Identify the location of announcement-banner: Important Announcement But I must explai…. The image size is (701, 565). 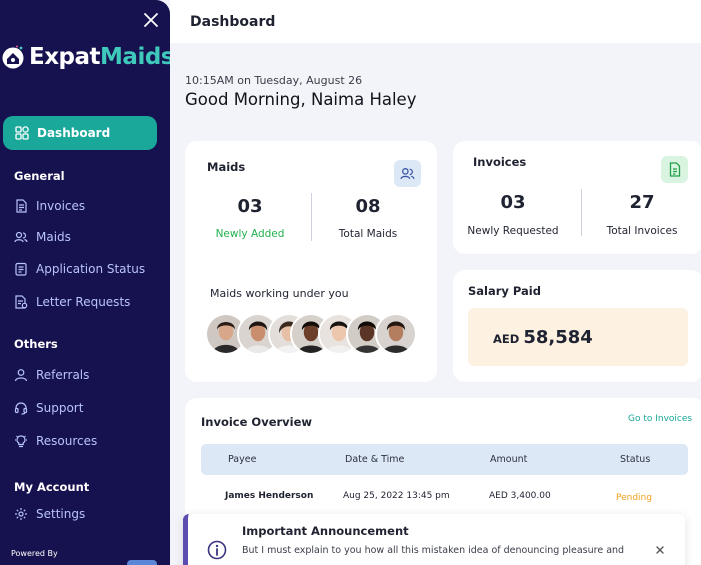
(434, 539).